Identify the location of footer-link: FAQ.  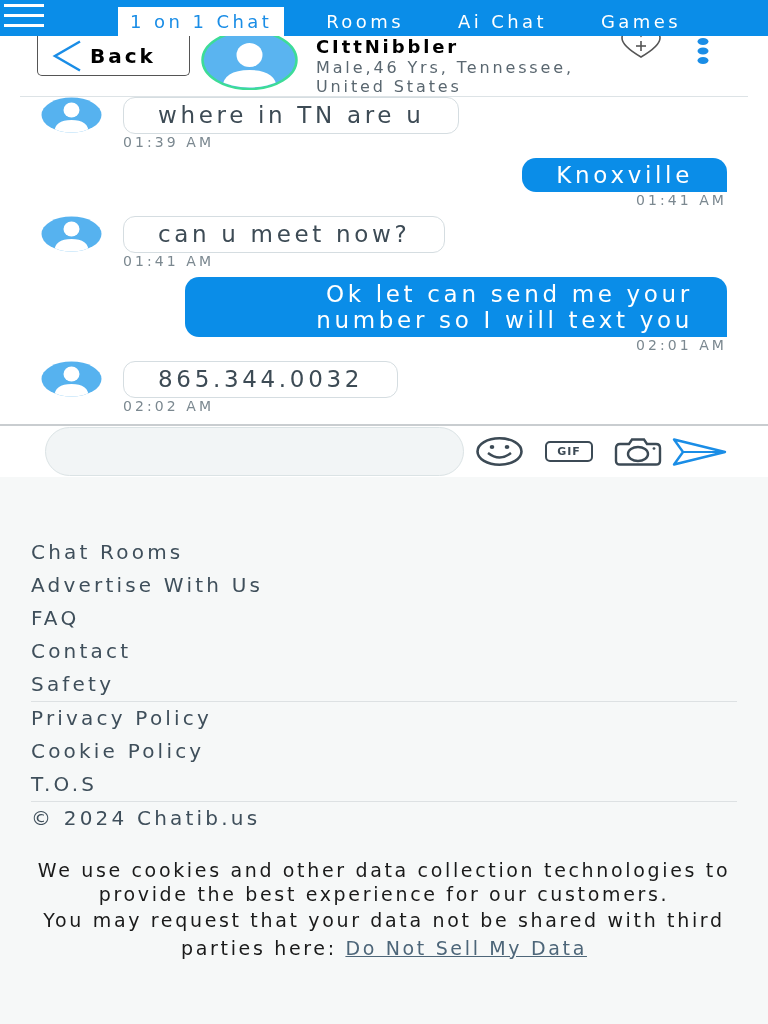
(55, 618).